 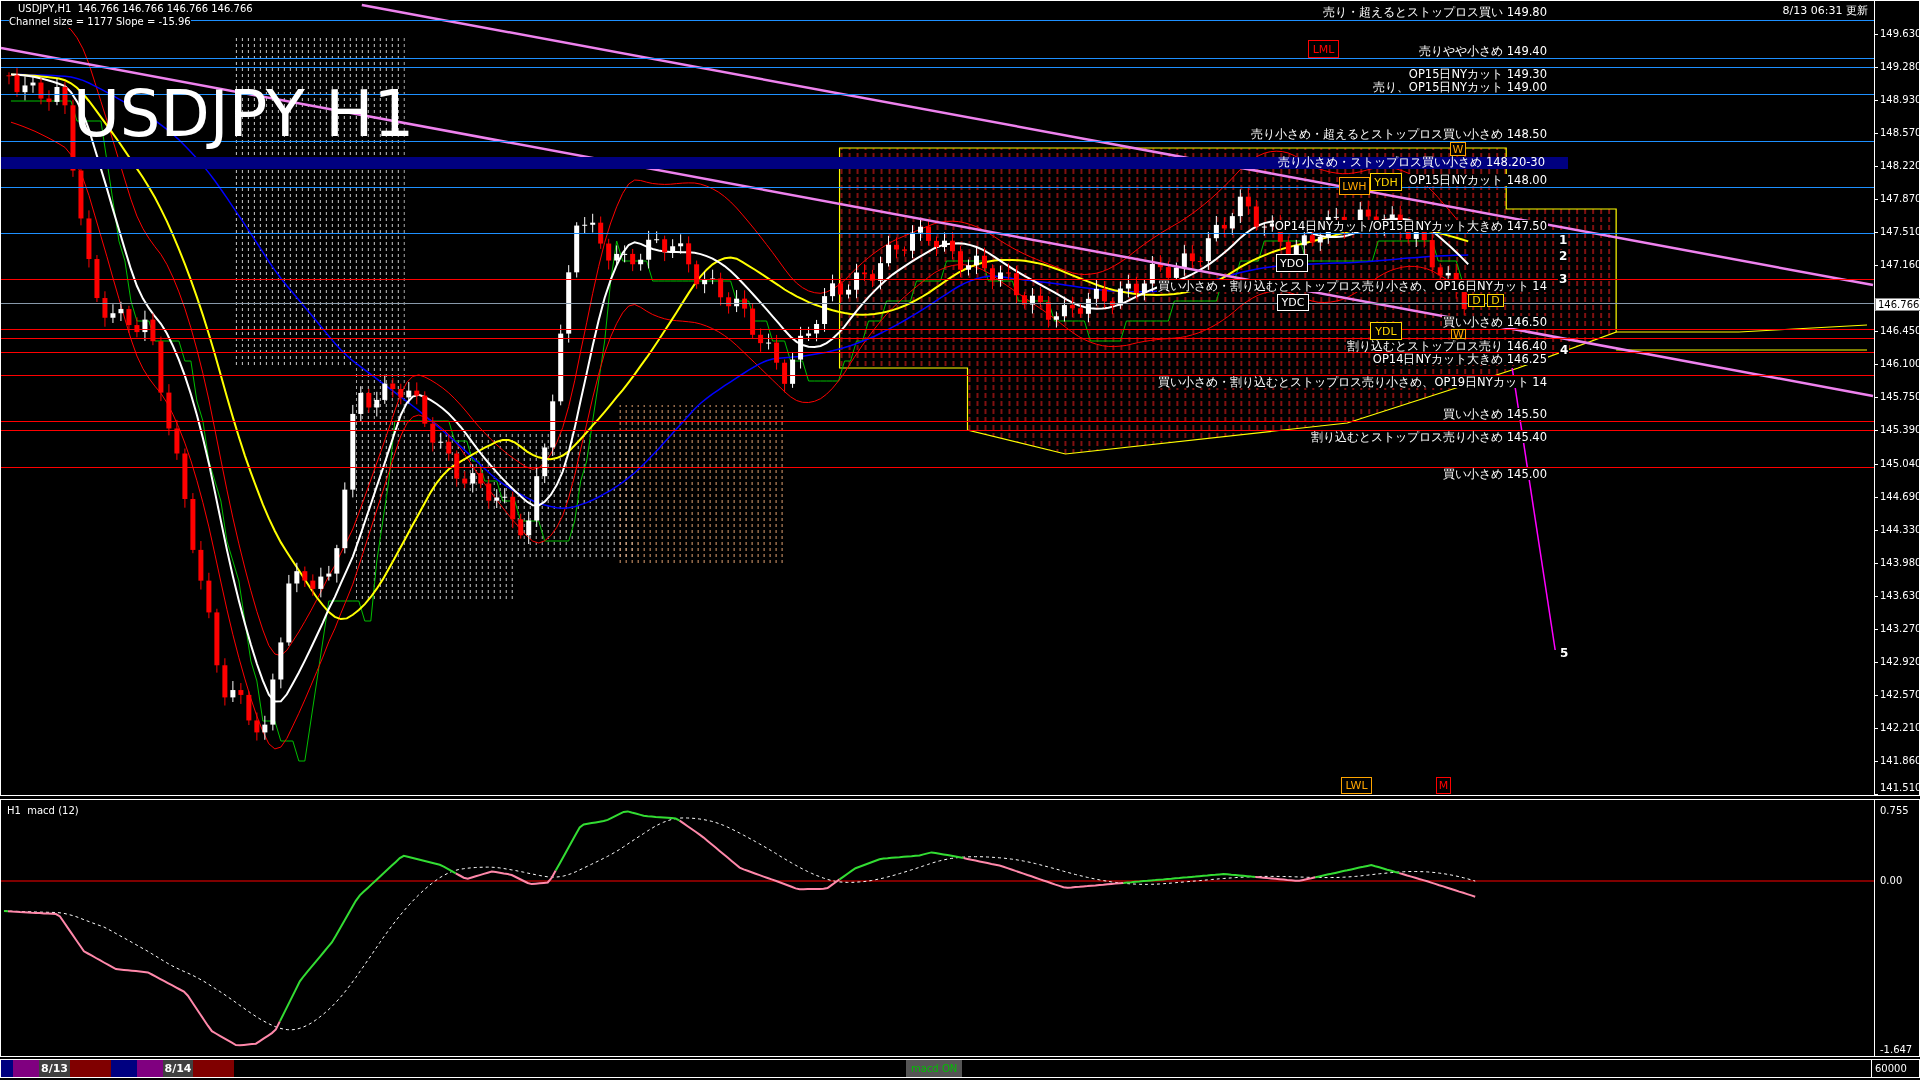 What do you see at coordinates (1899, 133) in the screenshot?
I see `price-tick: 148.570` at bounding box center [1899, 133].